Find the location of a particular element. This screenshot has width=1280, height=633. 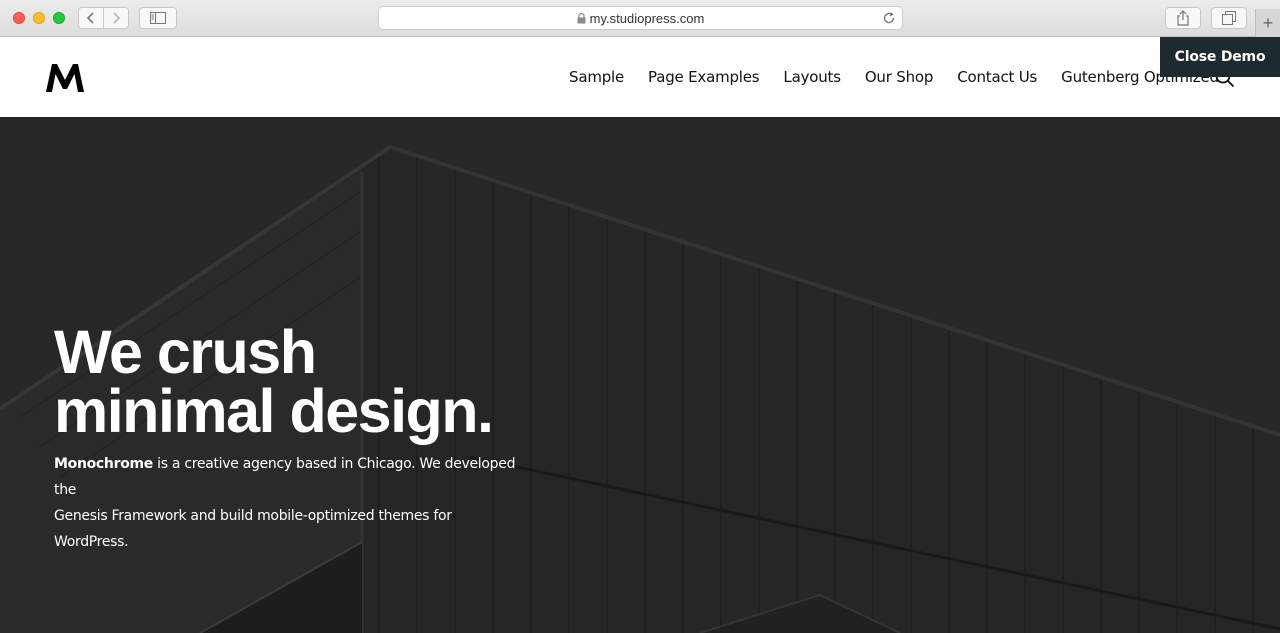

minimize-window-button is located at coordinates (39, 18).